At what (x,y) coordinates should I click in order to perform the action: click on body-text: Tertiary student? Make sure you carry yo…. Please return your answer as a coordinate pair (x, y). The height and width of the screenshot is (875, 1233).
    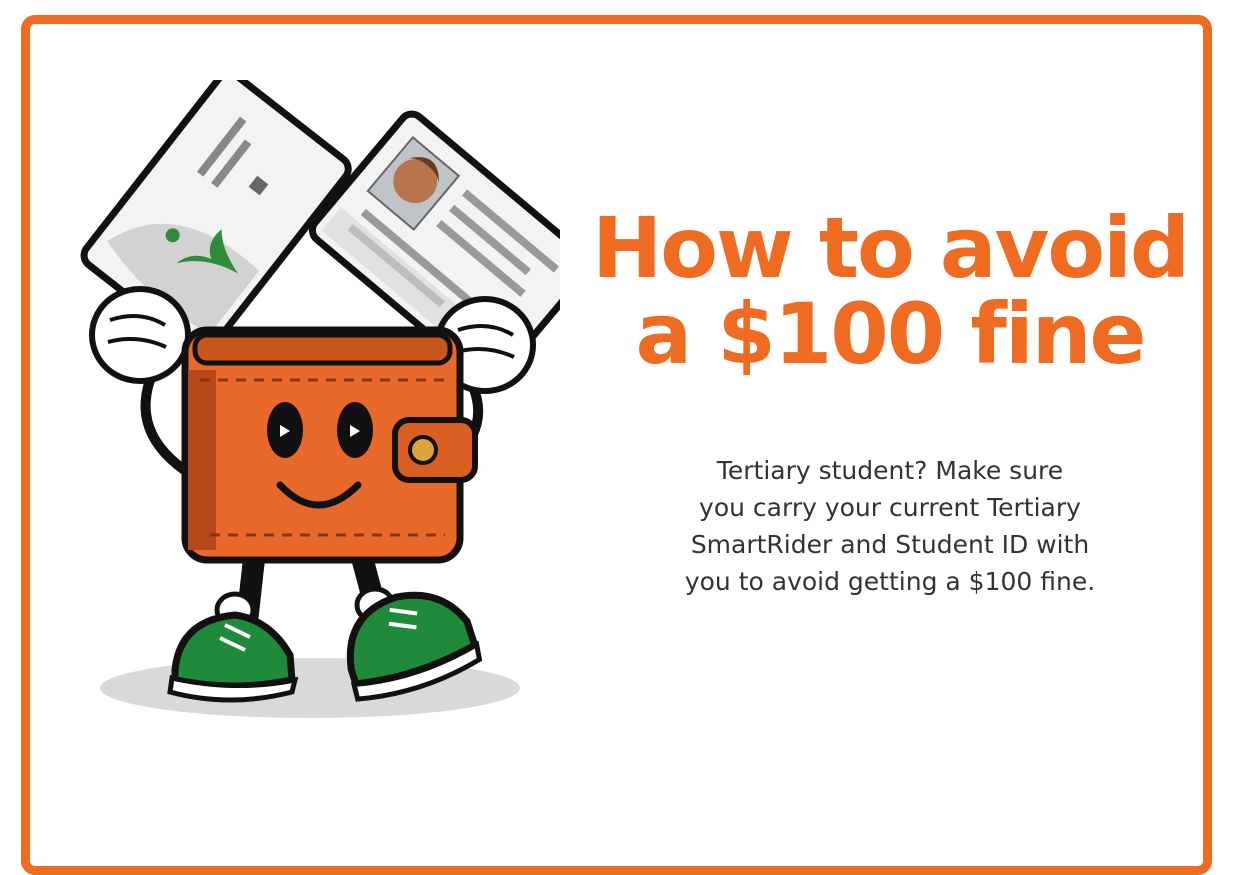
    Looking at the image, I should click on (890, 526).